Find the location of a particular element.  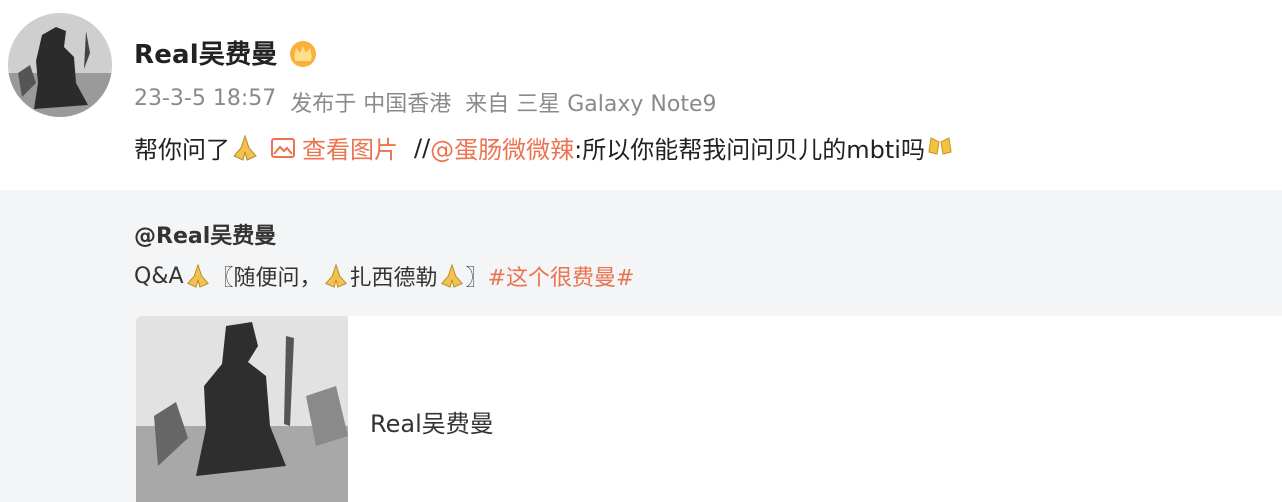

repost-text-start: Q&A is located at coordinates (159, 276).